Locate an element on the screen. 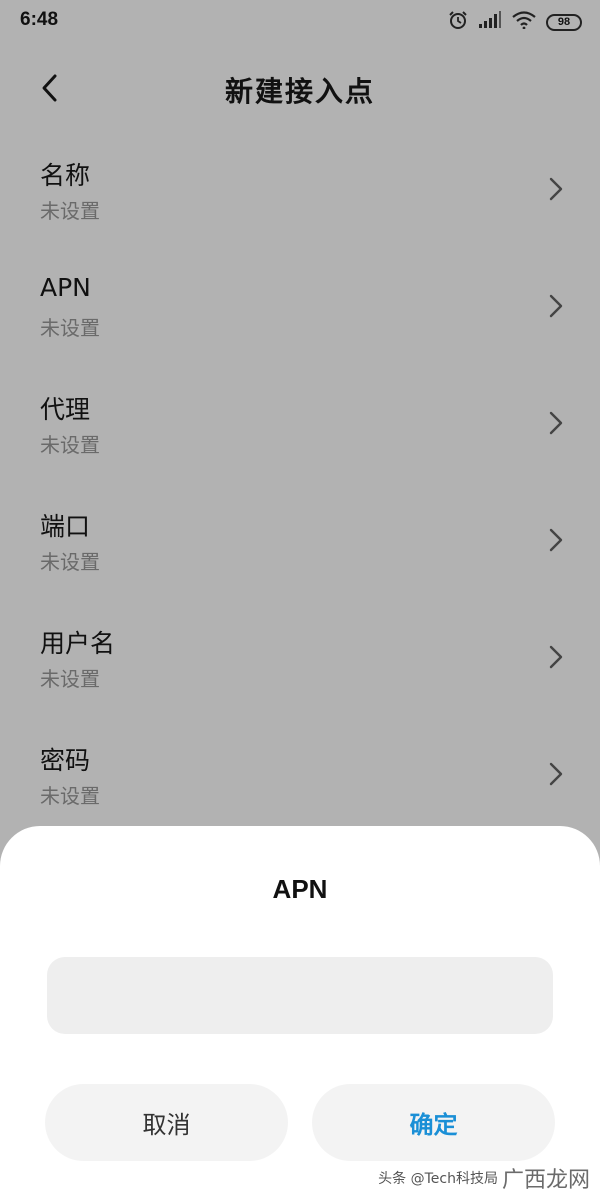 Image resolution: width=600 pixels, height=1200 pixels. item-label: 名称 is located at coordinates (65, 175).